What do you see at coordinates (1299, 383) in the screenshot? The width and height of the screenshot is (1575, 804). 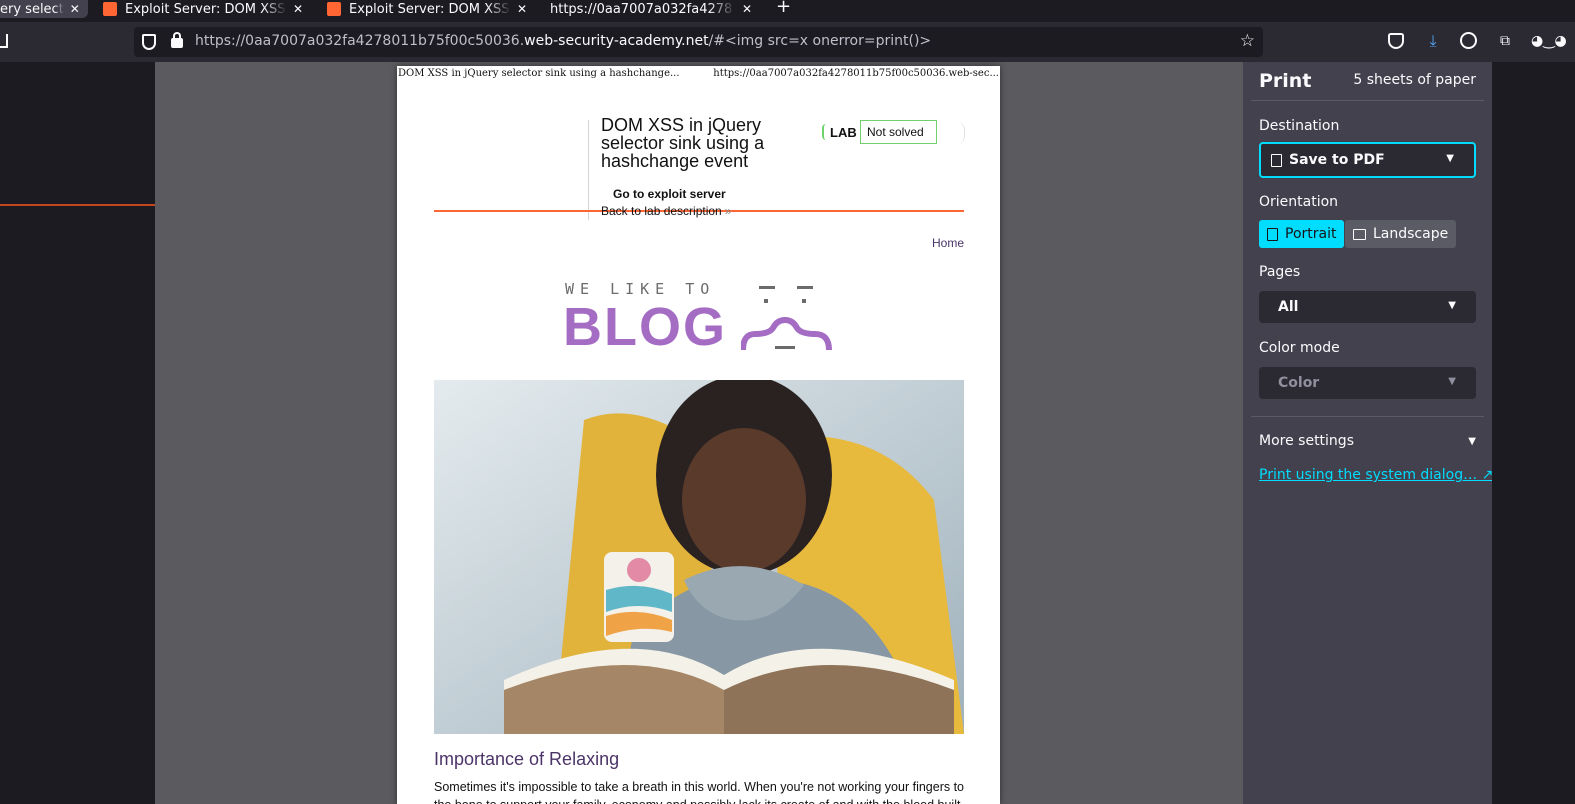 I see `color-mode-value: Color` at bounding box center [1299, 383].